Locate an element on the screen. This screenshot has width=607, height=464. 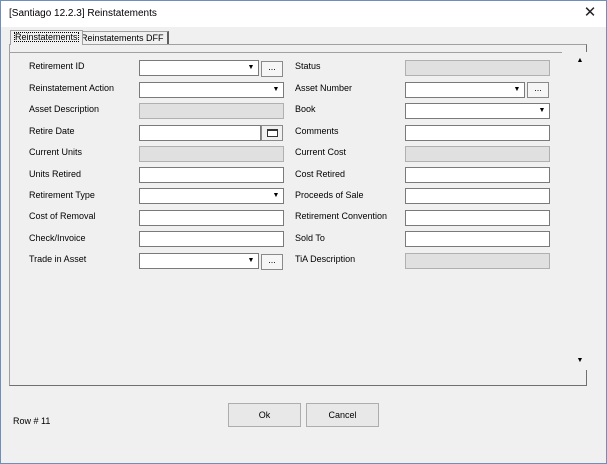
status-label: Status is located at coordinates (308, 66).